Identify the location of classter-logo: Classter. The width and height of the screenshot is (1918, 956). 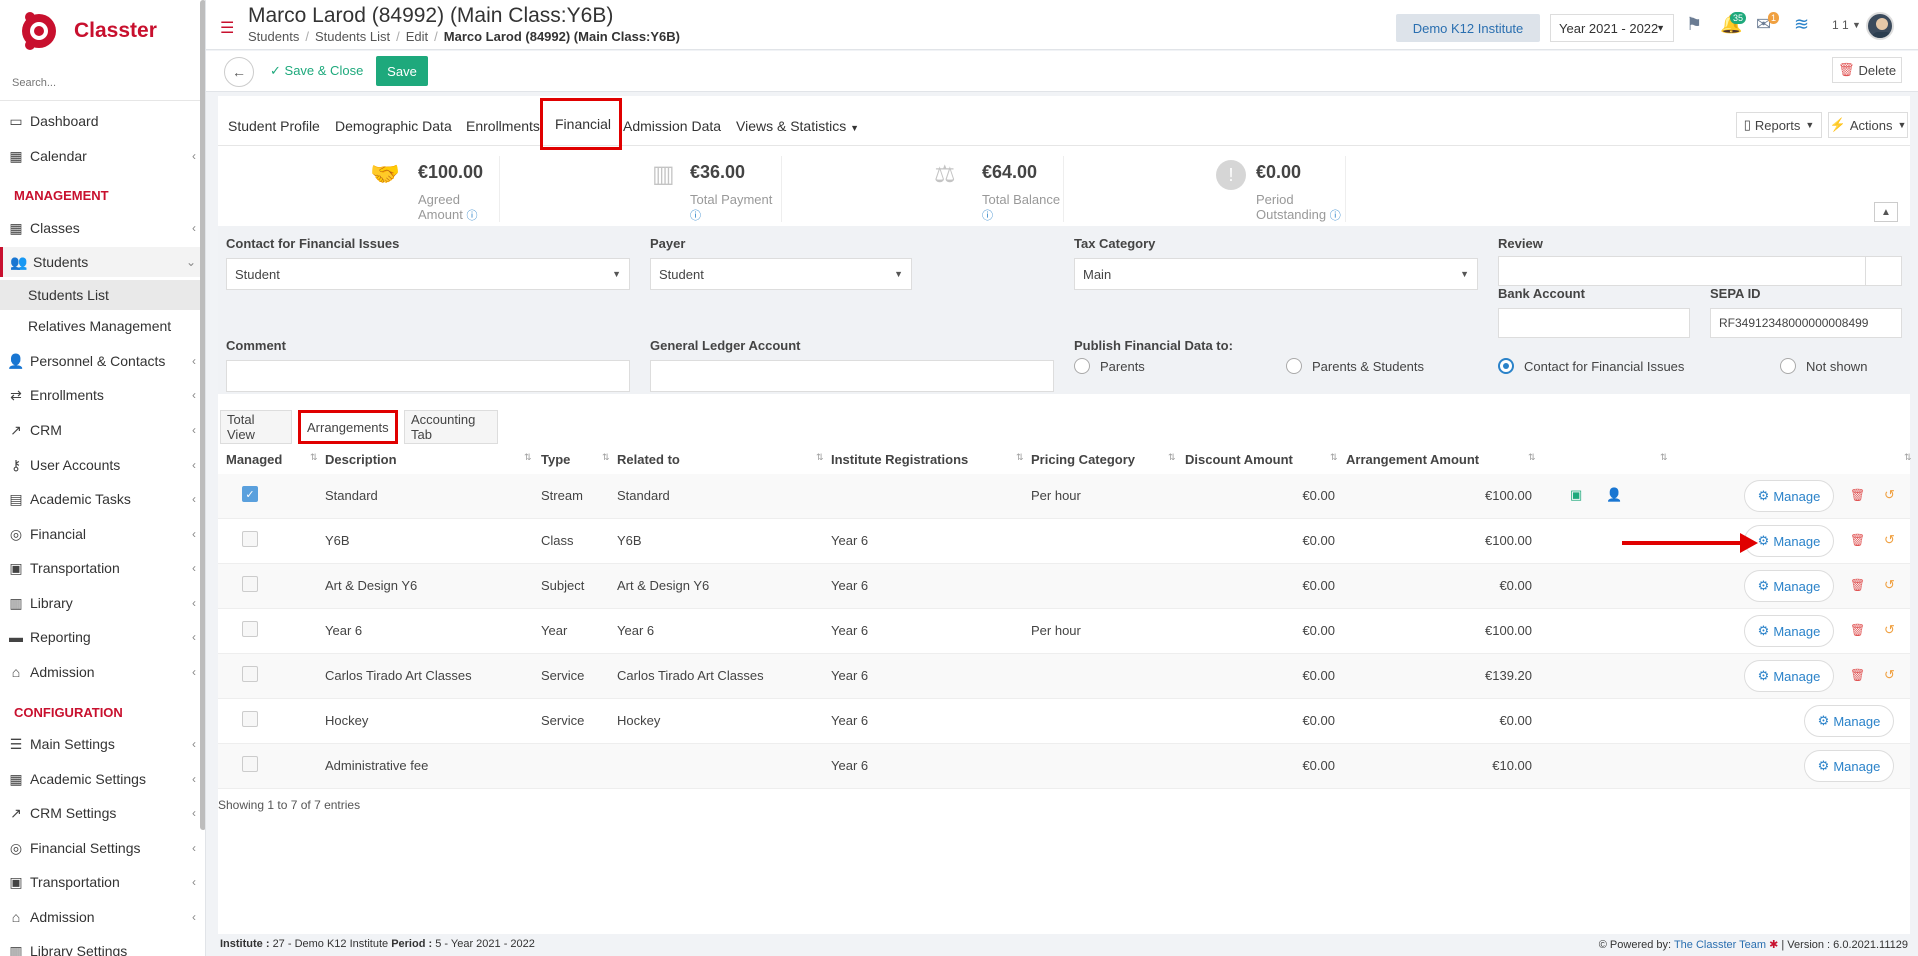
(112, 31).